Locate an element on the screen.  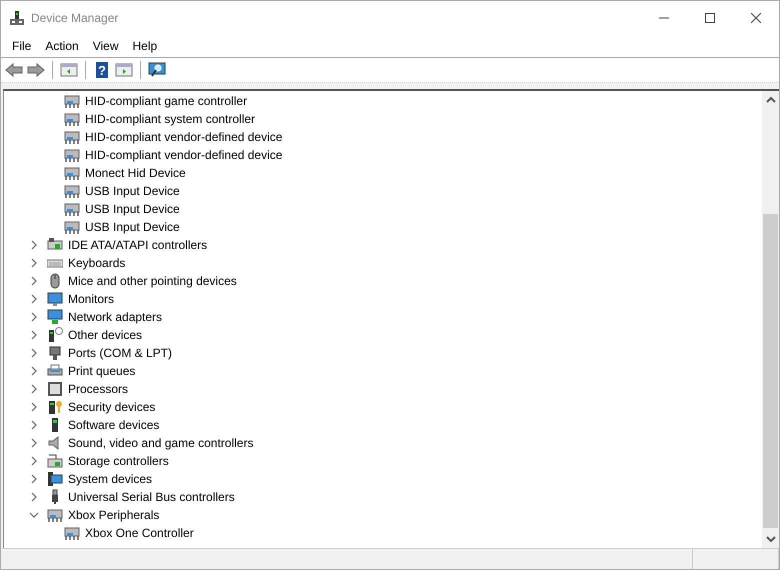
vertical-scrollbar is located at coordinates (770, 318).